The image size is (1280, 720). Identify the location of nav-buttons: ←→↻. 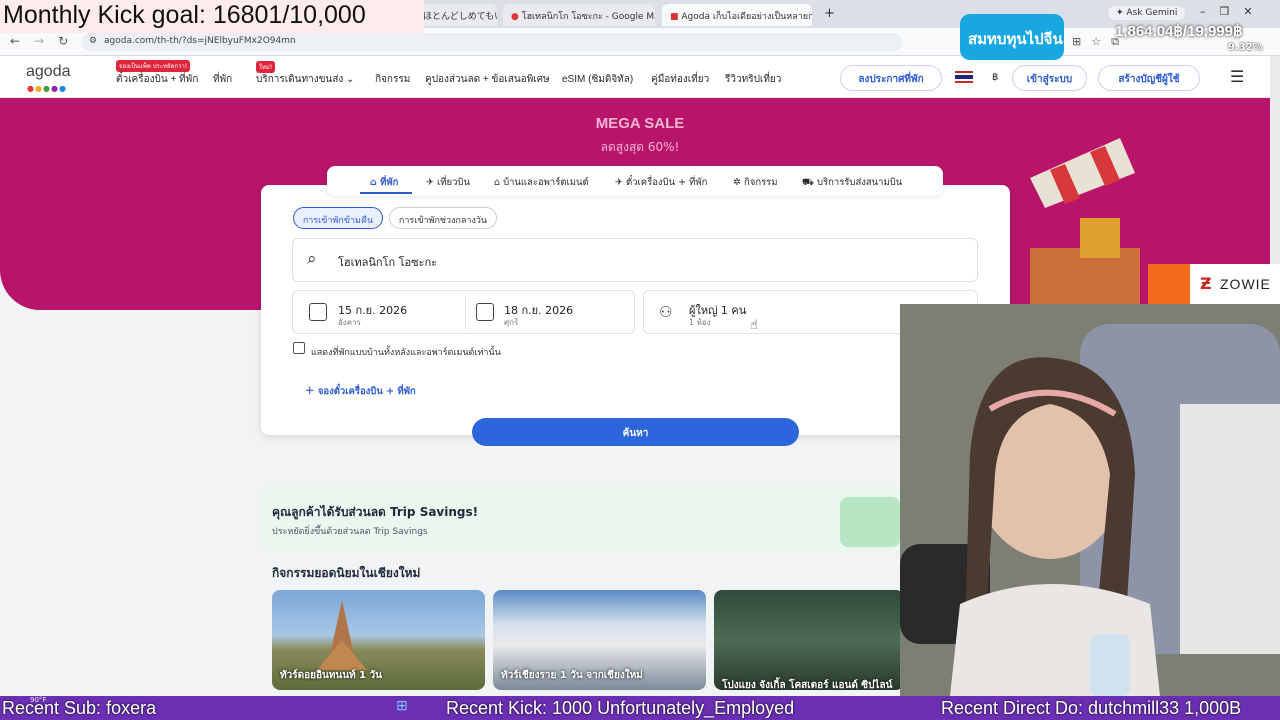
(46, 41).